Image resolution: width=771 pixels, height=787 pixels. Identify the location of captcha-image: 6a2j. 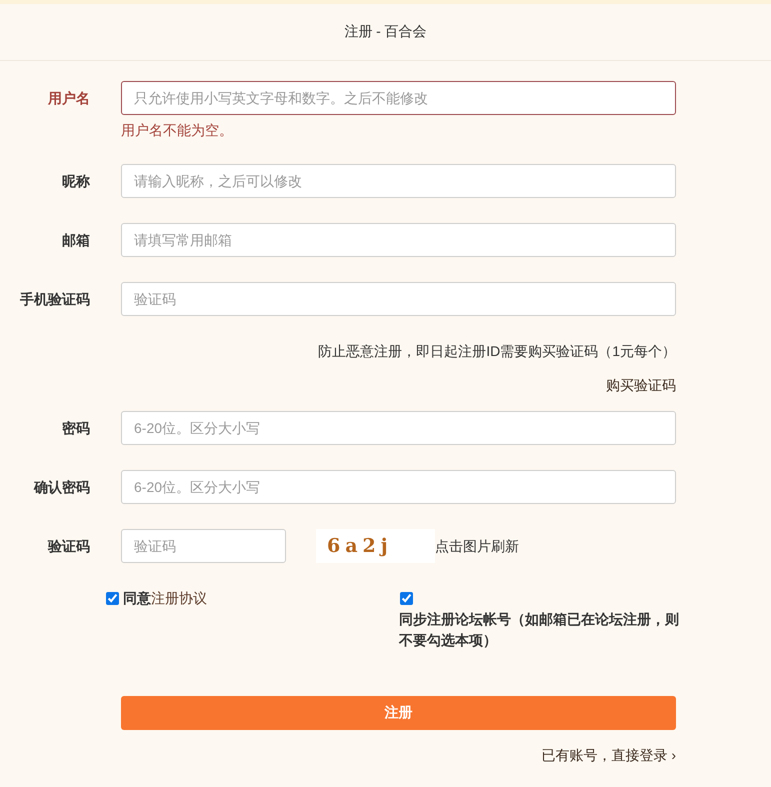
(375, 546).